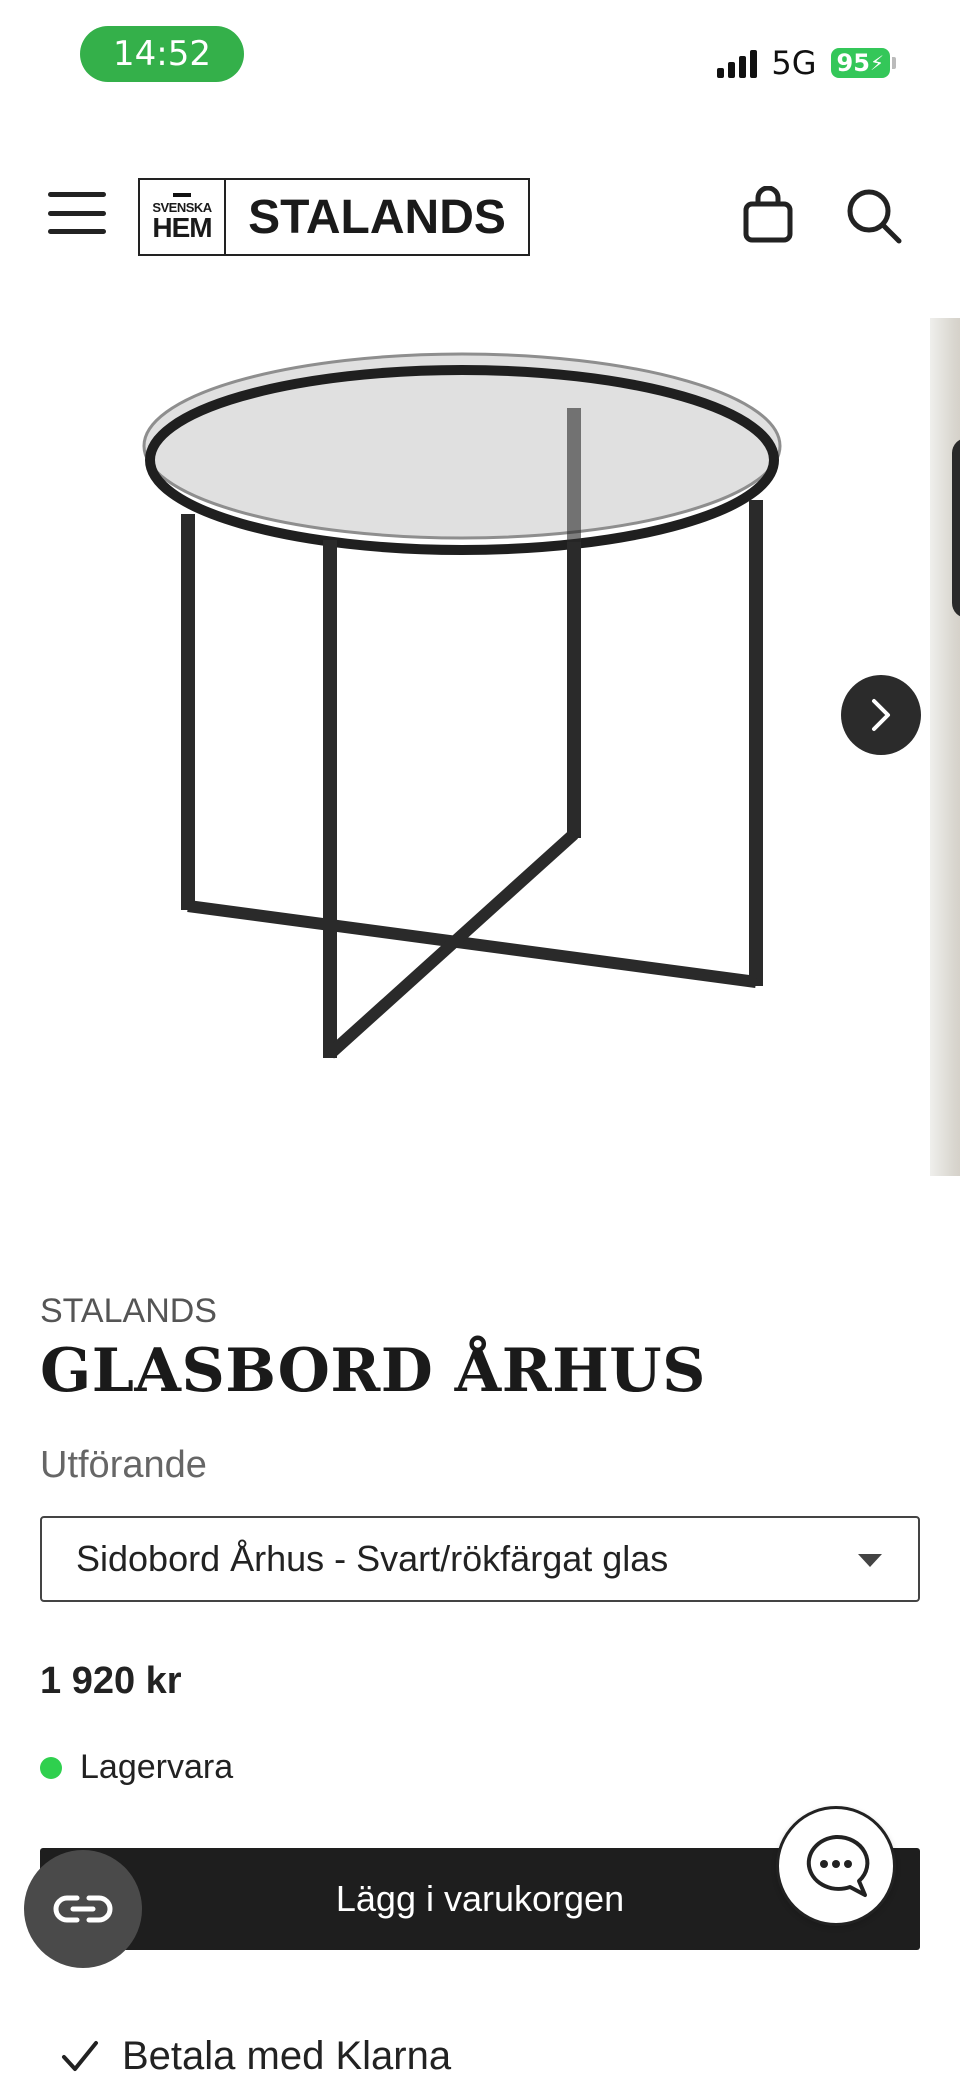  Describe the element at coordinates (128, 1311) in the screenshot. I see `product-brand: STALANDS` at that location.